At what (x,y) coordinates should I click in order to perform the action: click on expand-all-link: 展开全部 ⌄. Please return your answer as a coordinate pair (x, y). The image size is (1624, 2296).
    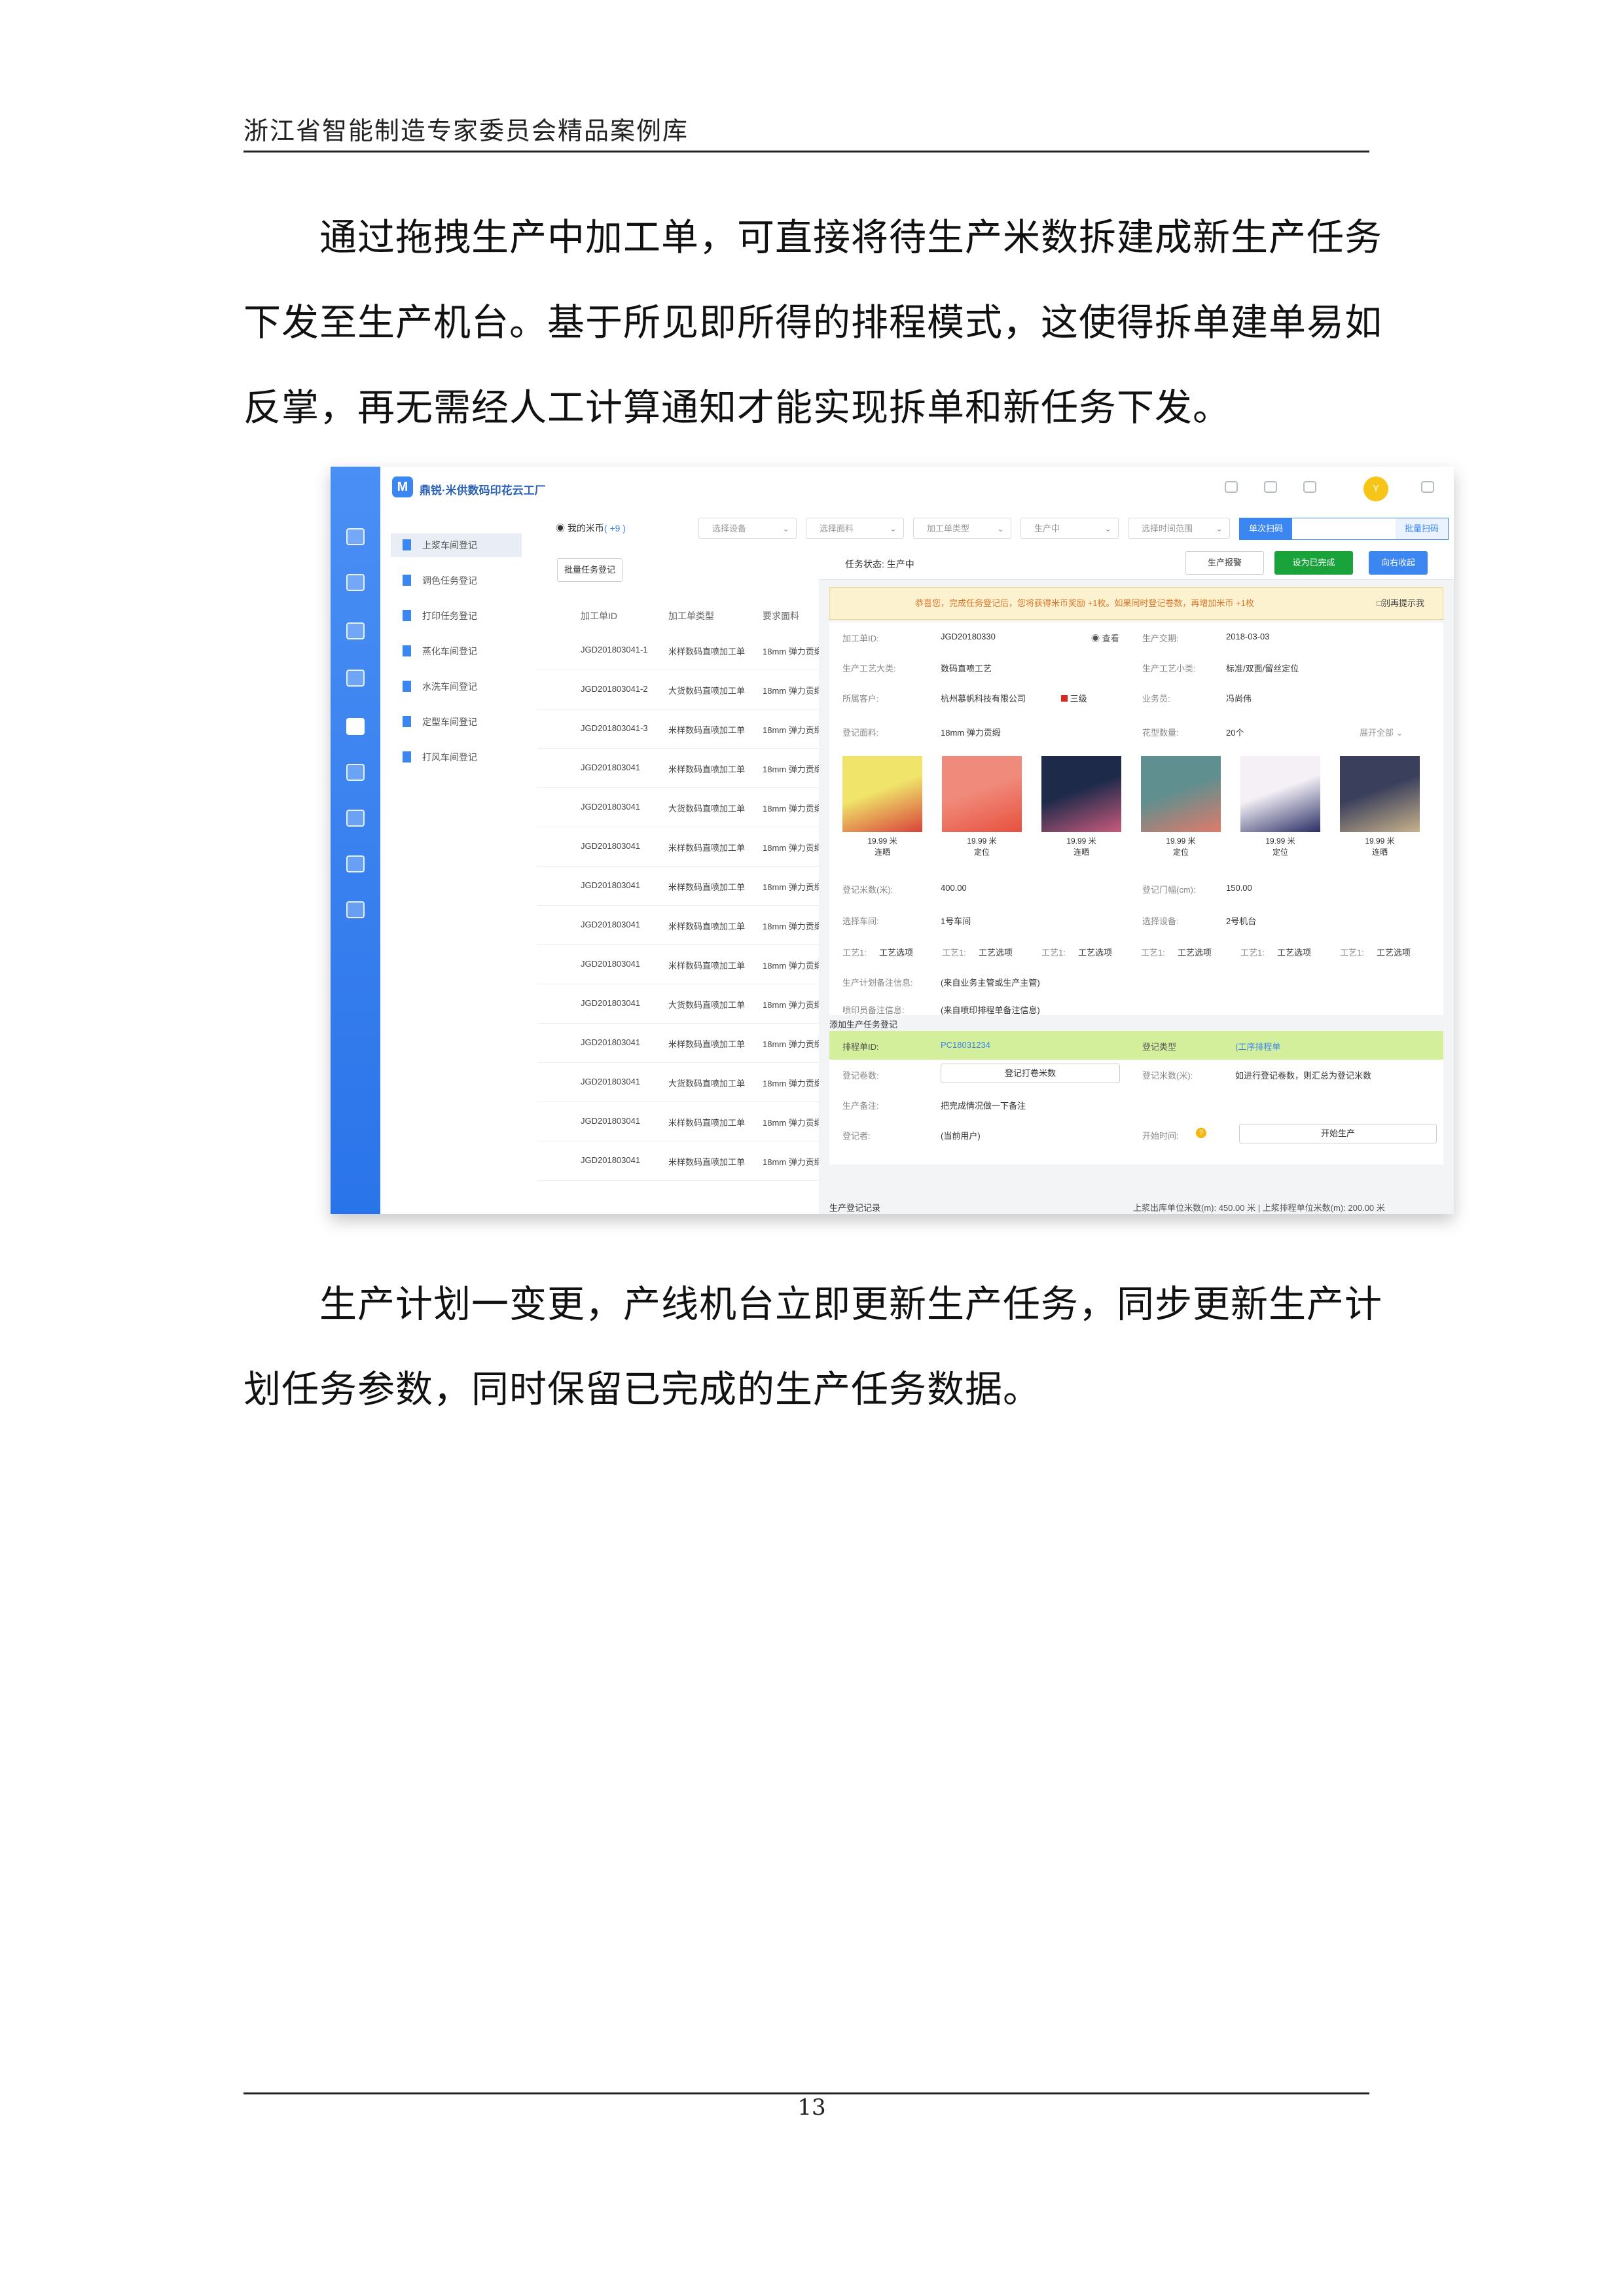
    Looking at the image, I should click on (1381, 732).